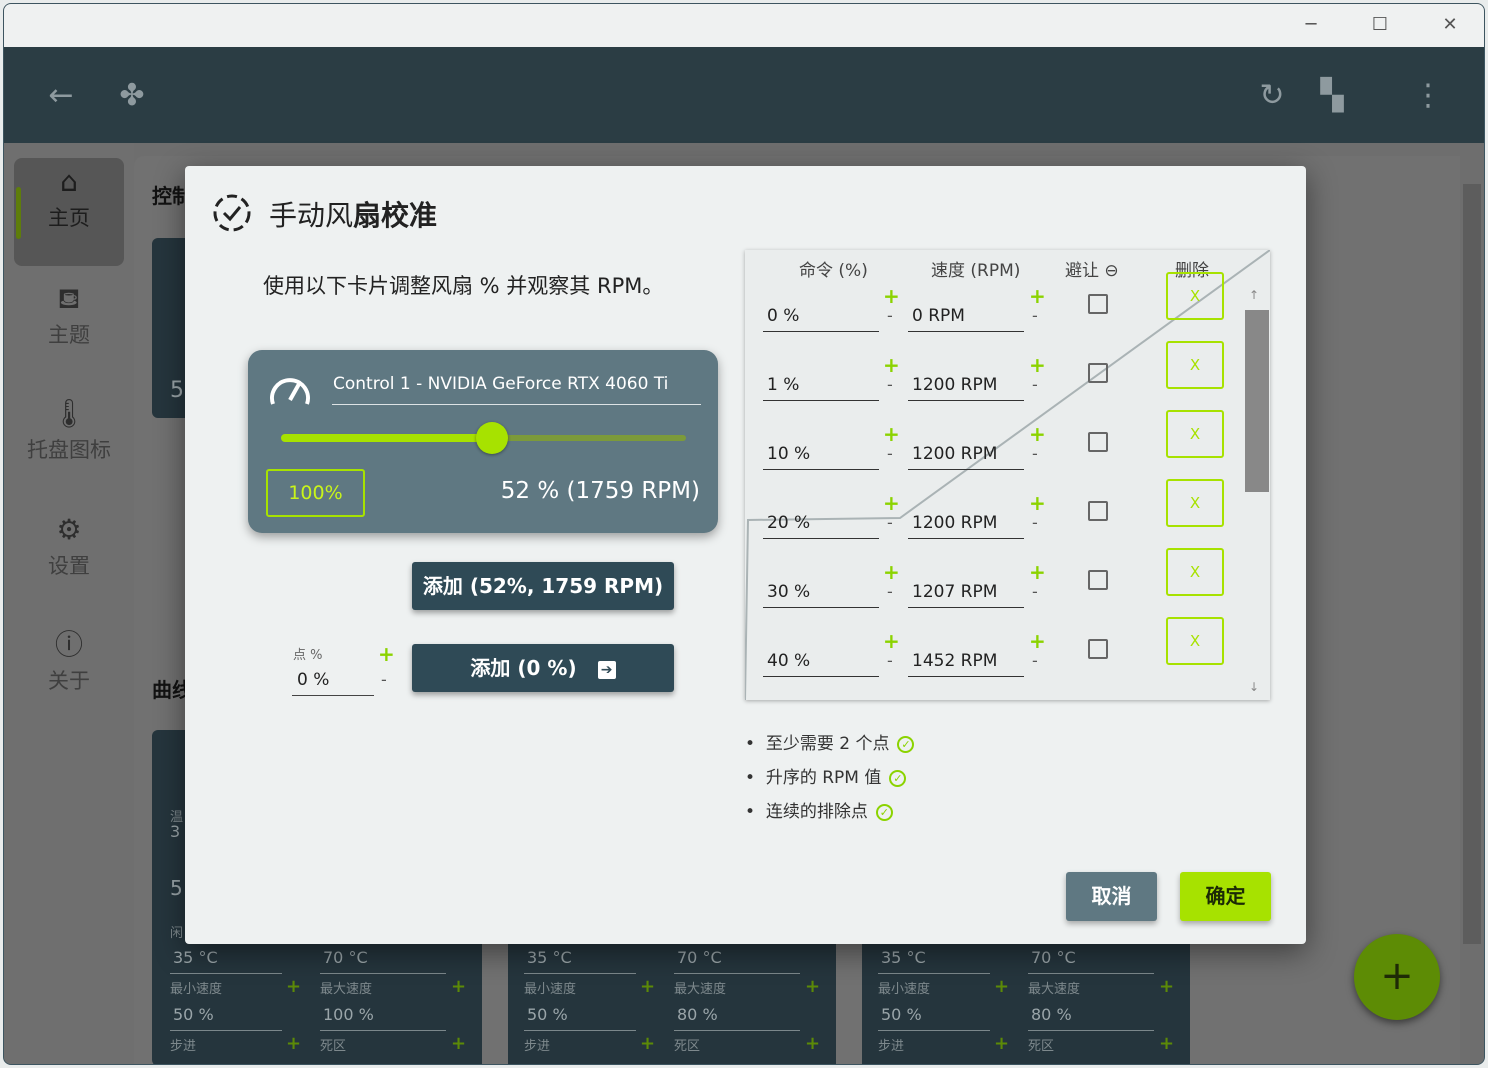 The image size is (1488, 1068). What do you see at coordinates (1332, 96) in the screenshot?
I see `dashboard-edit-icon: ▚` at bounding box center [1332, 96].